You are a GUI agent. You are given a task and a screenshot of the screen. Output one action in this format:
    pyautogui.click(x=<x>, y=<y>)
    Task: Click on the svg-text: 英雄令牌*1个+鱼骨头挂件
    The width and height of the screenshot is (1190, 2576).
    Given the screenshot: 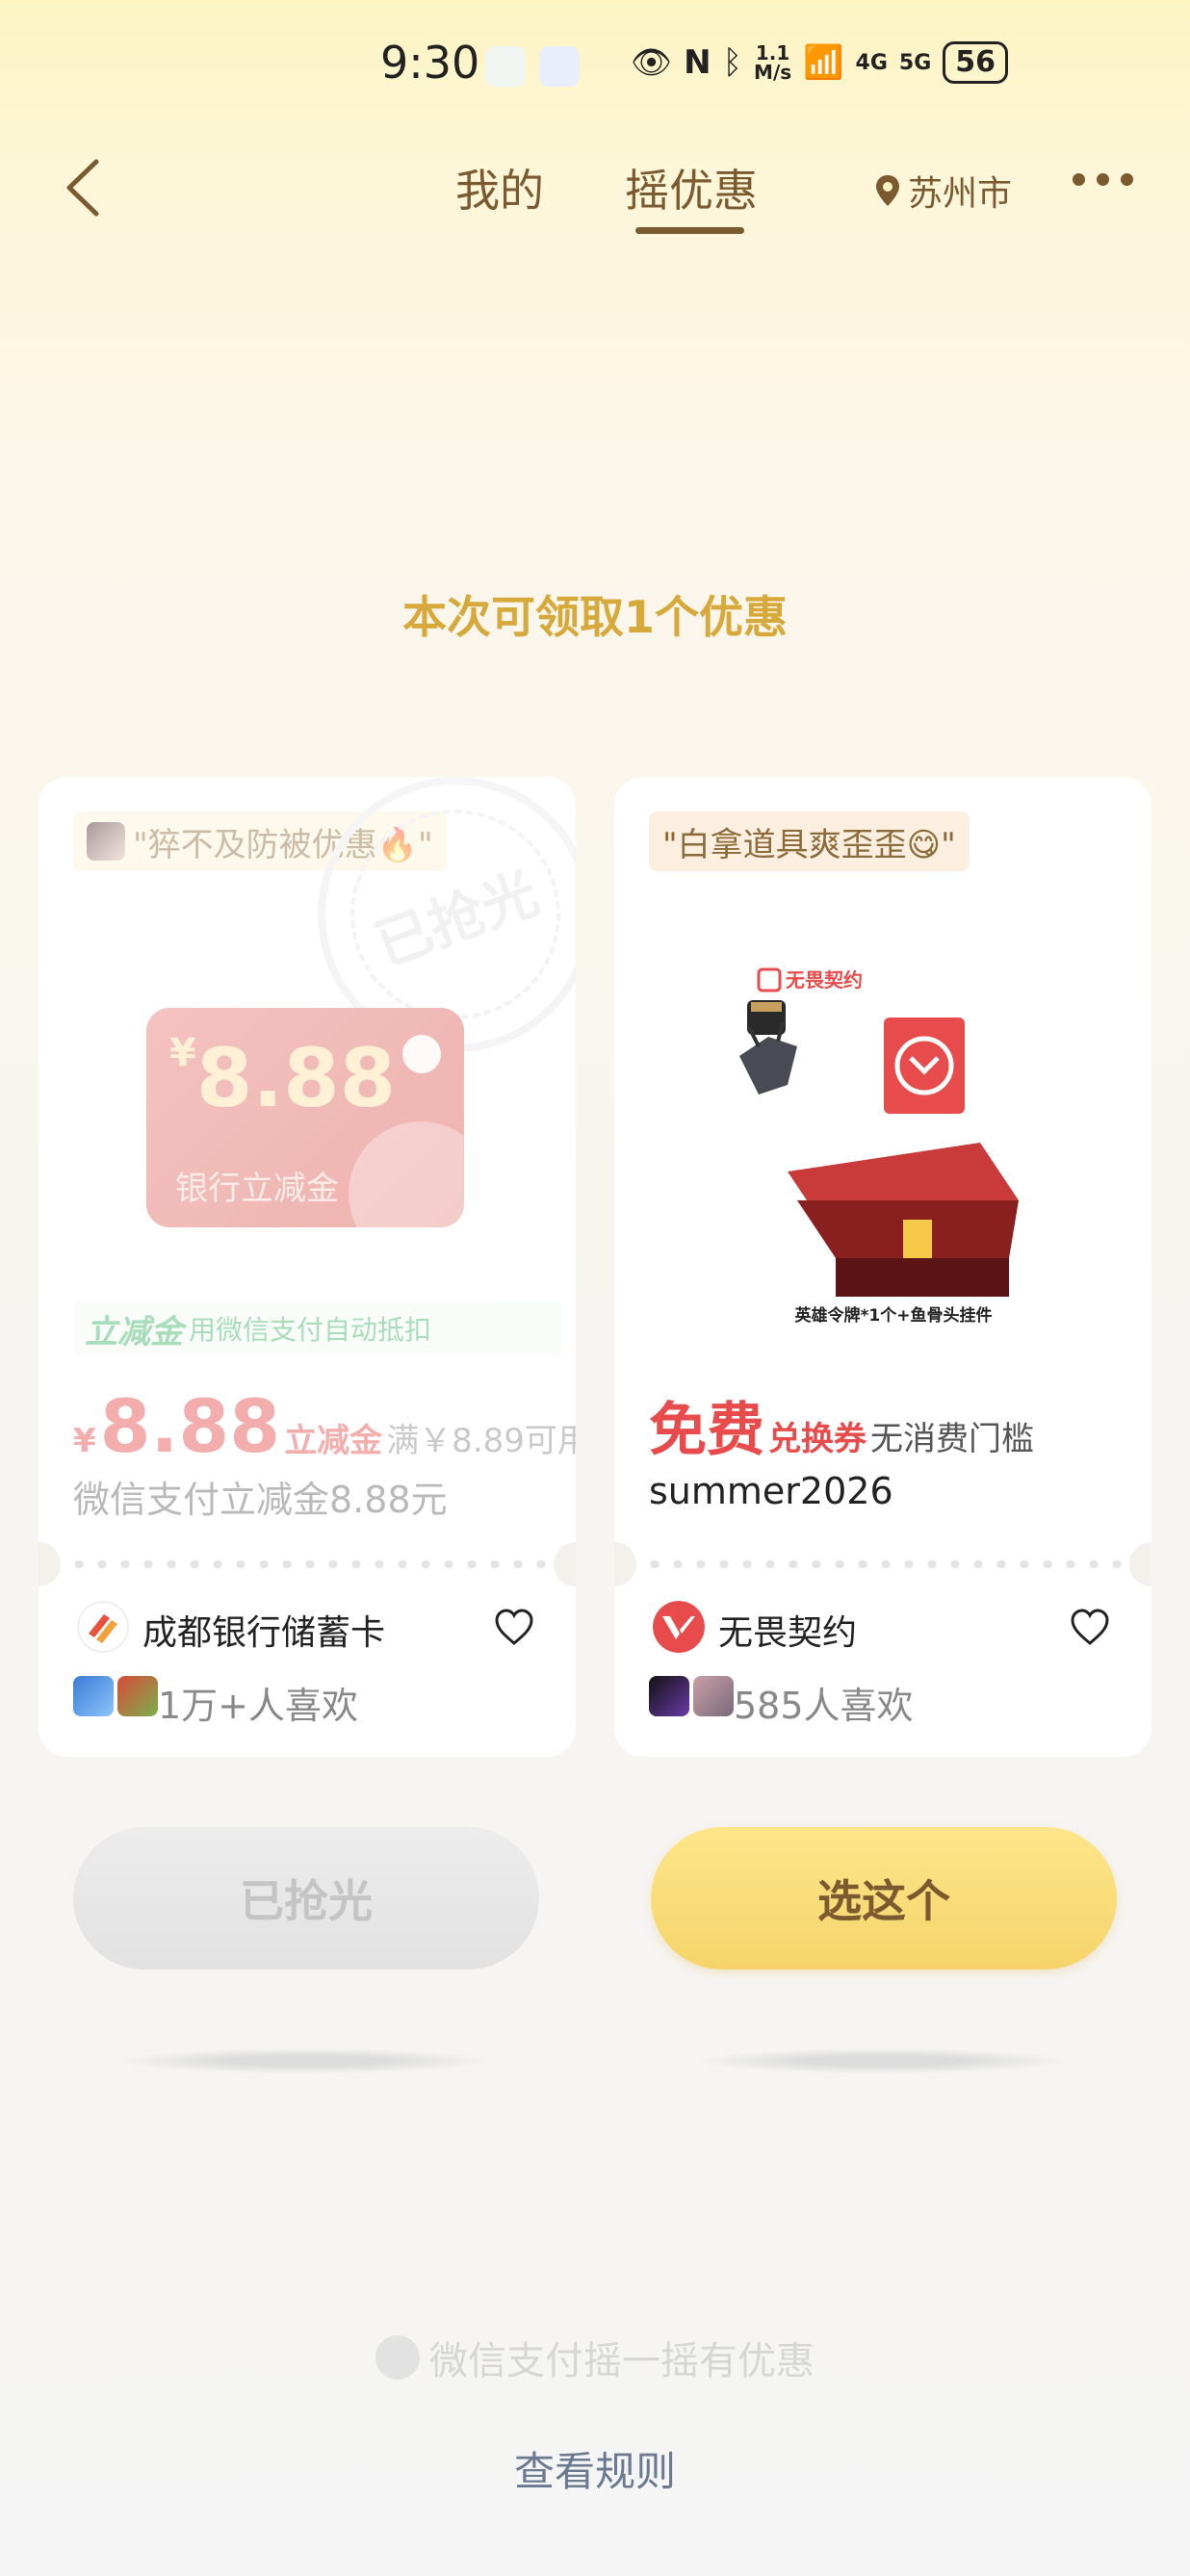 What is the action you would take?
    pyautogui.click(x=894, y=1316)
    